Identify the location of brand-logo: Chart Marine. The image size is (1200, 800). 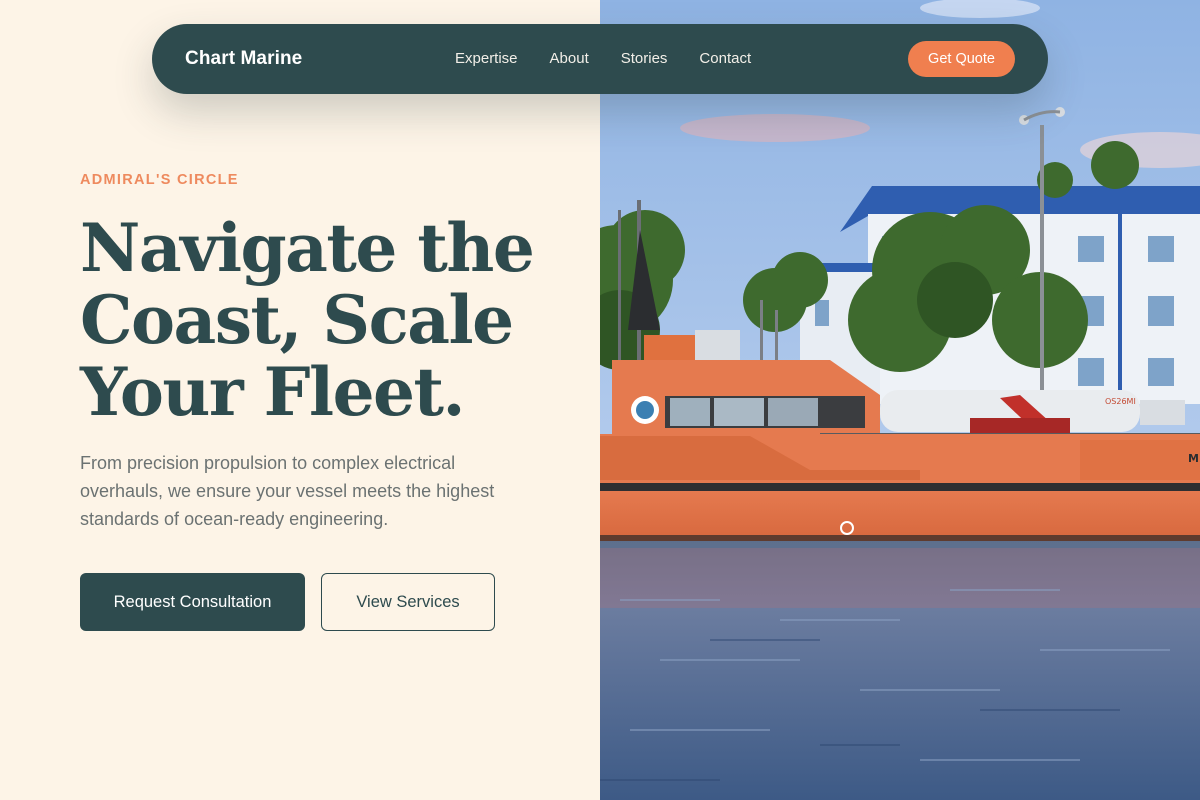
(243, 59).